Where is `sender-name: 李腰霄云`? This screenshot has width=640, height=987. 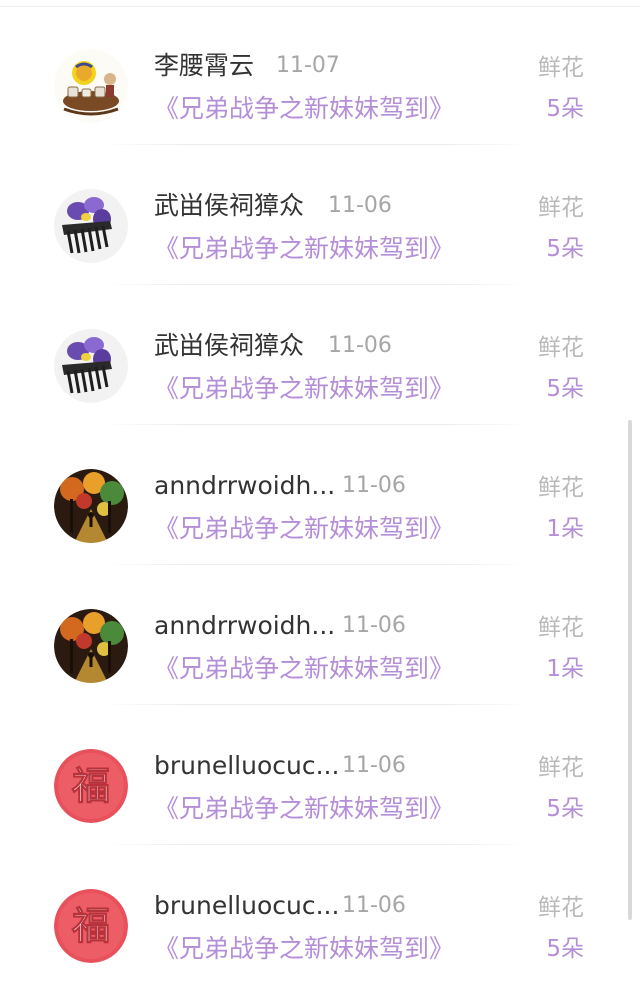
sender-name: 李腰霄云 is located at coordinates (204, 66).